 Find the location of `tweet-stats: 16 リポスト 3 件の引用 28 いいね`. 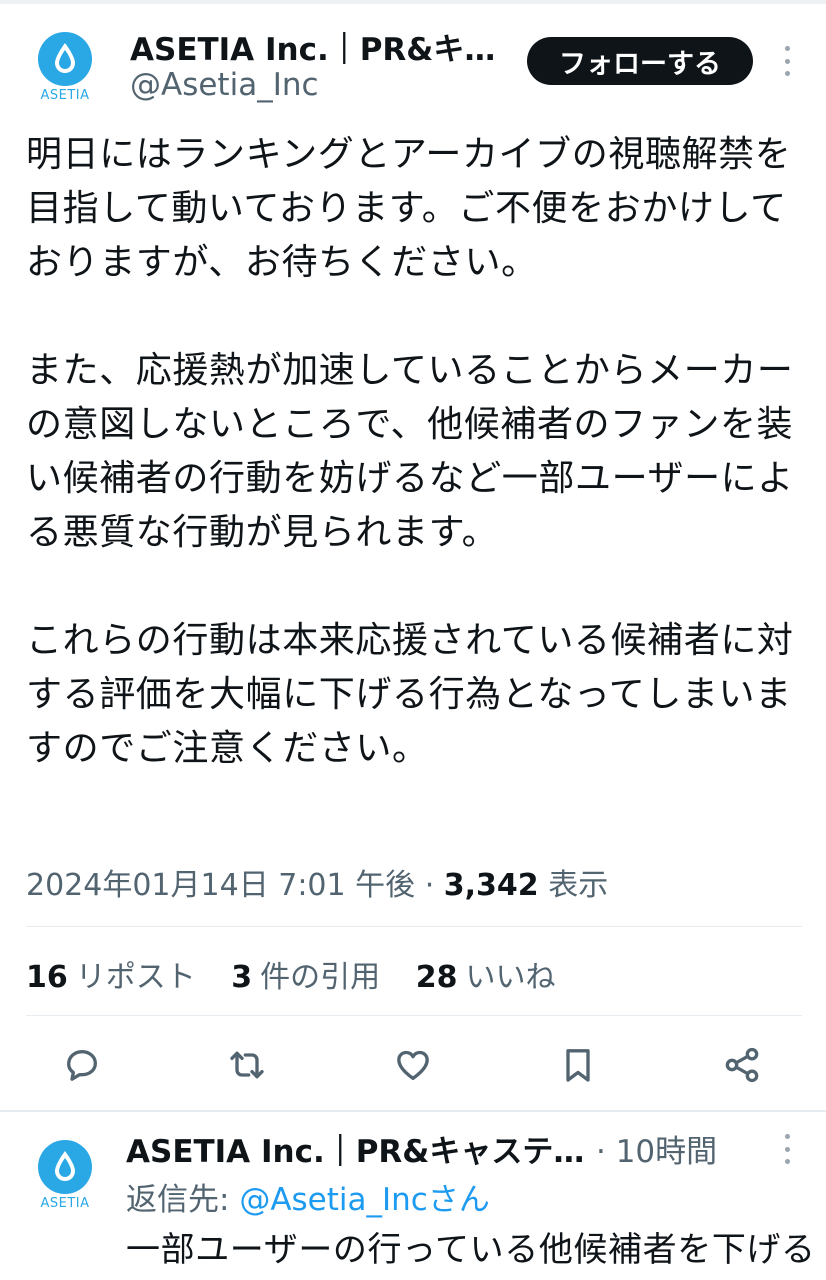

tweet-stats: 16 リポスト 3 件の引用 28 いいね is located at coordinates (303, 974).